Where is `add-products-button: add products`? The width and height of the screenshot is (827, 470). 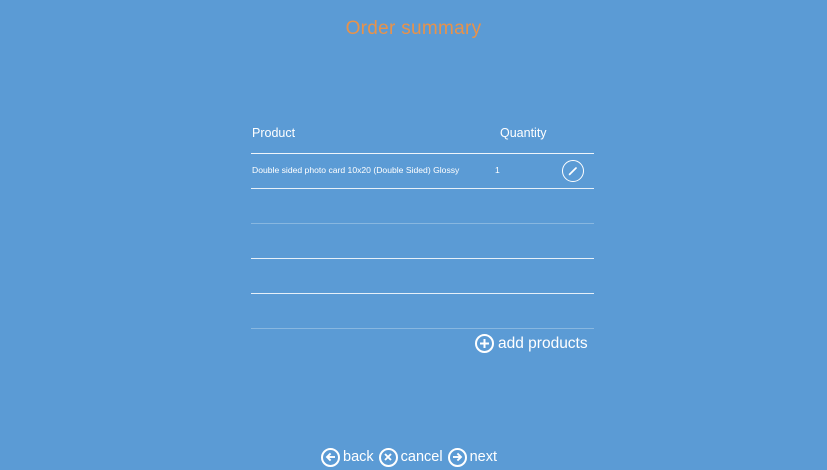
add-products-button: add products is located at coordinates (531, 343).